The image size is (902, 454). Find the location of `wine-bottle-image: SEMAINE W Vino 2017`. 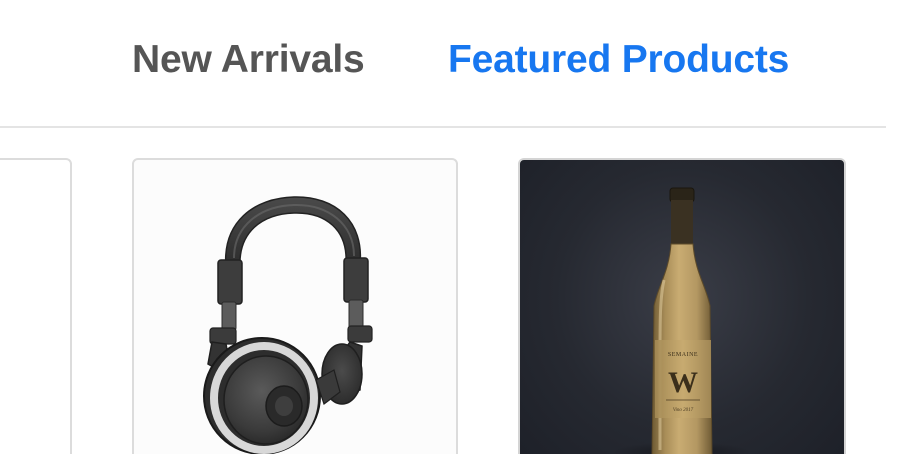

wine-bottle-image: SEMAINE W Vino 2017 is located at coordinates (682, 320).